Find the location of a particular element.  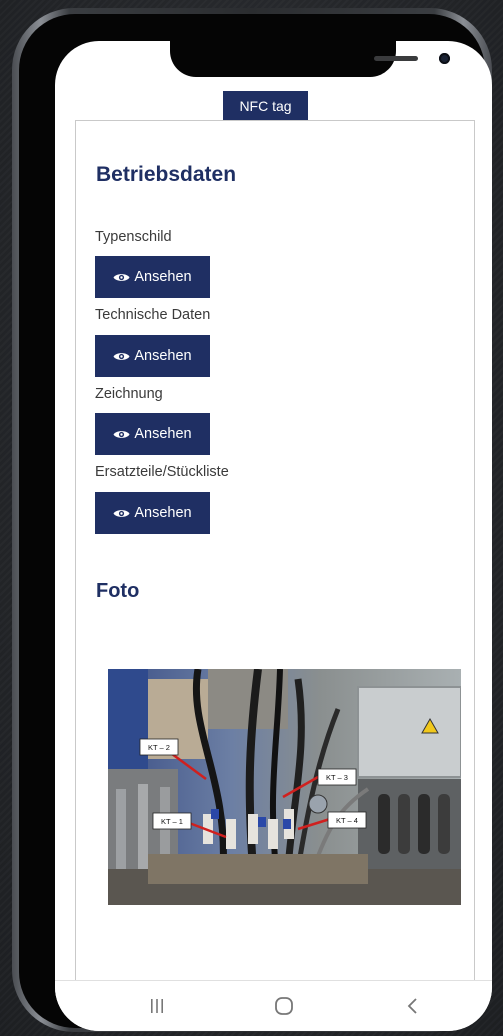

home-icon is located at coordinates (284, 1006).